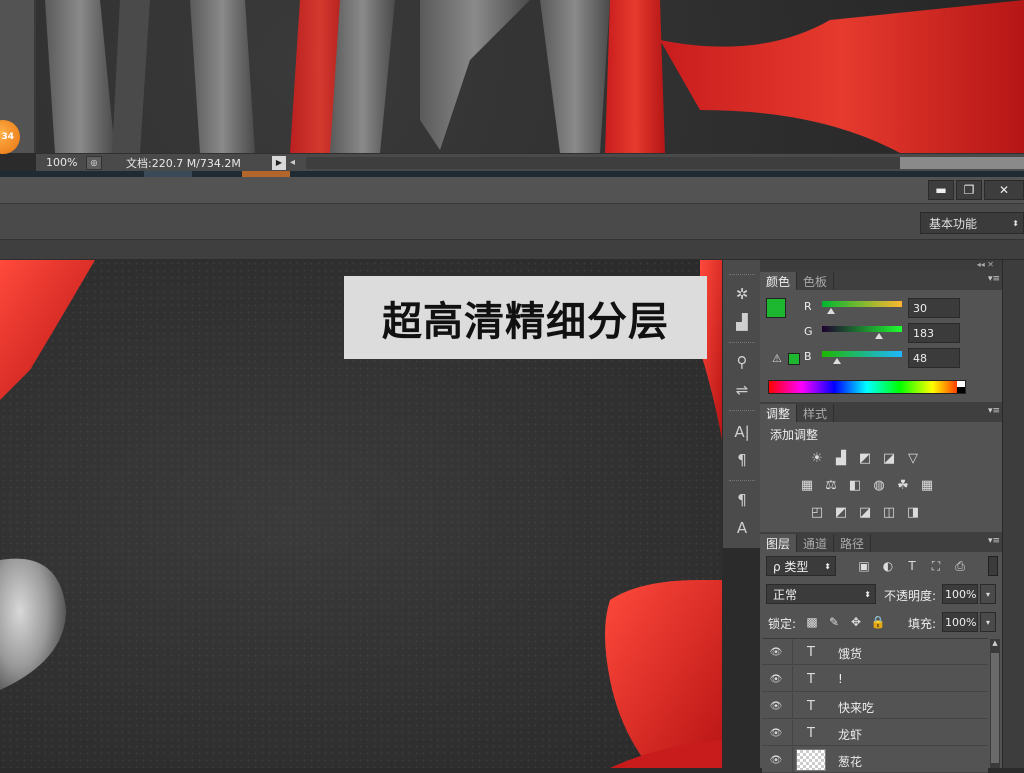 This screenshot has width=1024, height=773. Describe the element at coordinates (934, 308) in the screenshot. I see `value-field-r: 30` at that location.